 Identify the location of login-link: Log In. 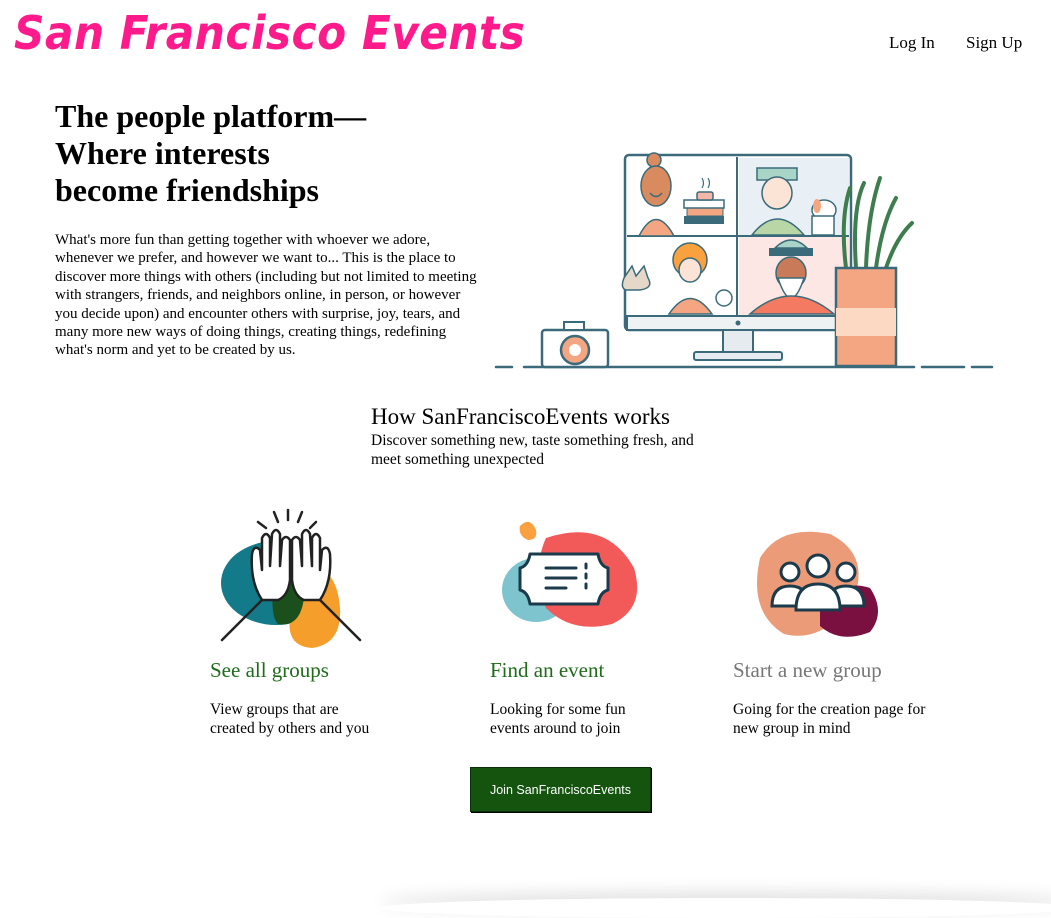
(912, 43).